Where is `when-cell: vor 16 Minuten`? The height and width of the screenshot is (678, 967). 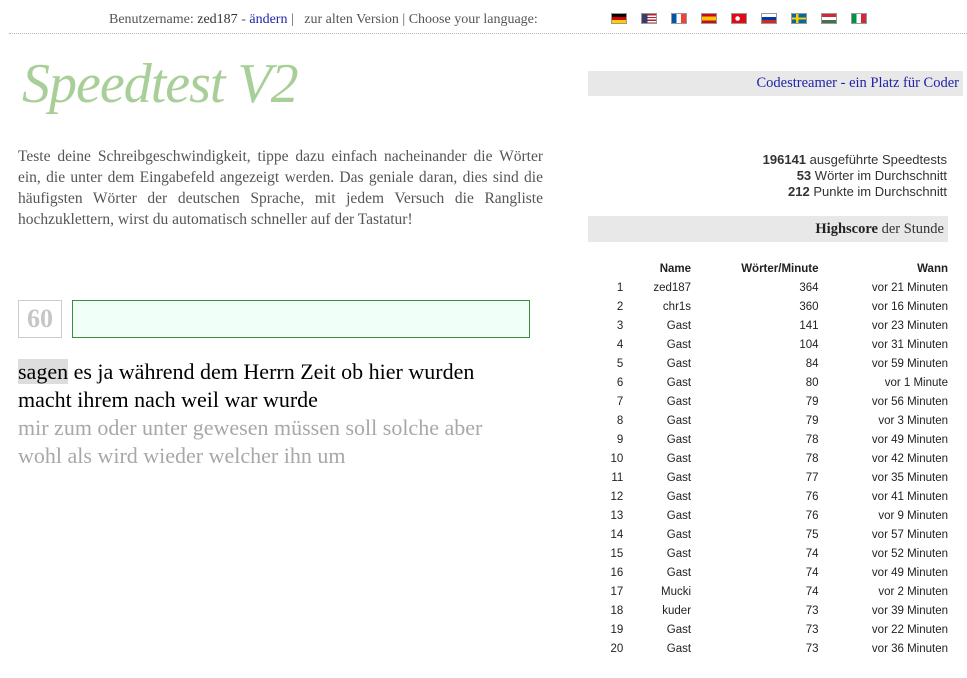
when-cell: vor 16 Minuten is located at coordinates (909, 306).